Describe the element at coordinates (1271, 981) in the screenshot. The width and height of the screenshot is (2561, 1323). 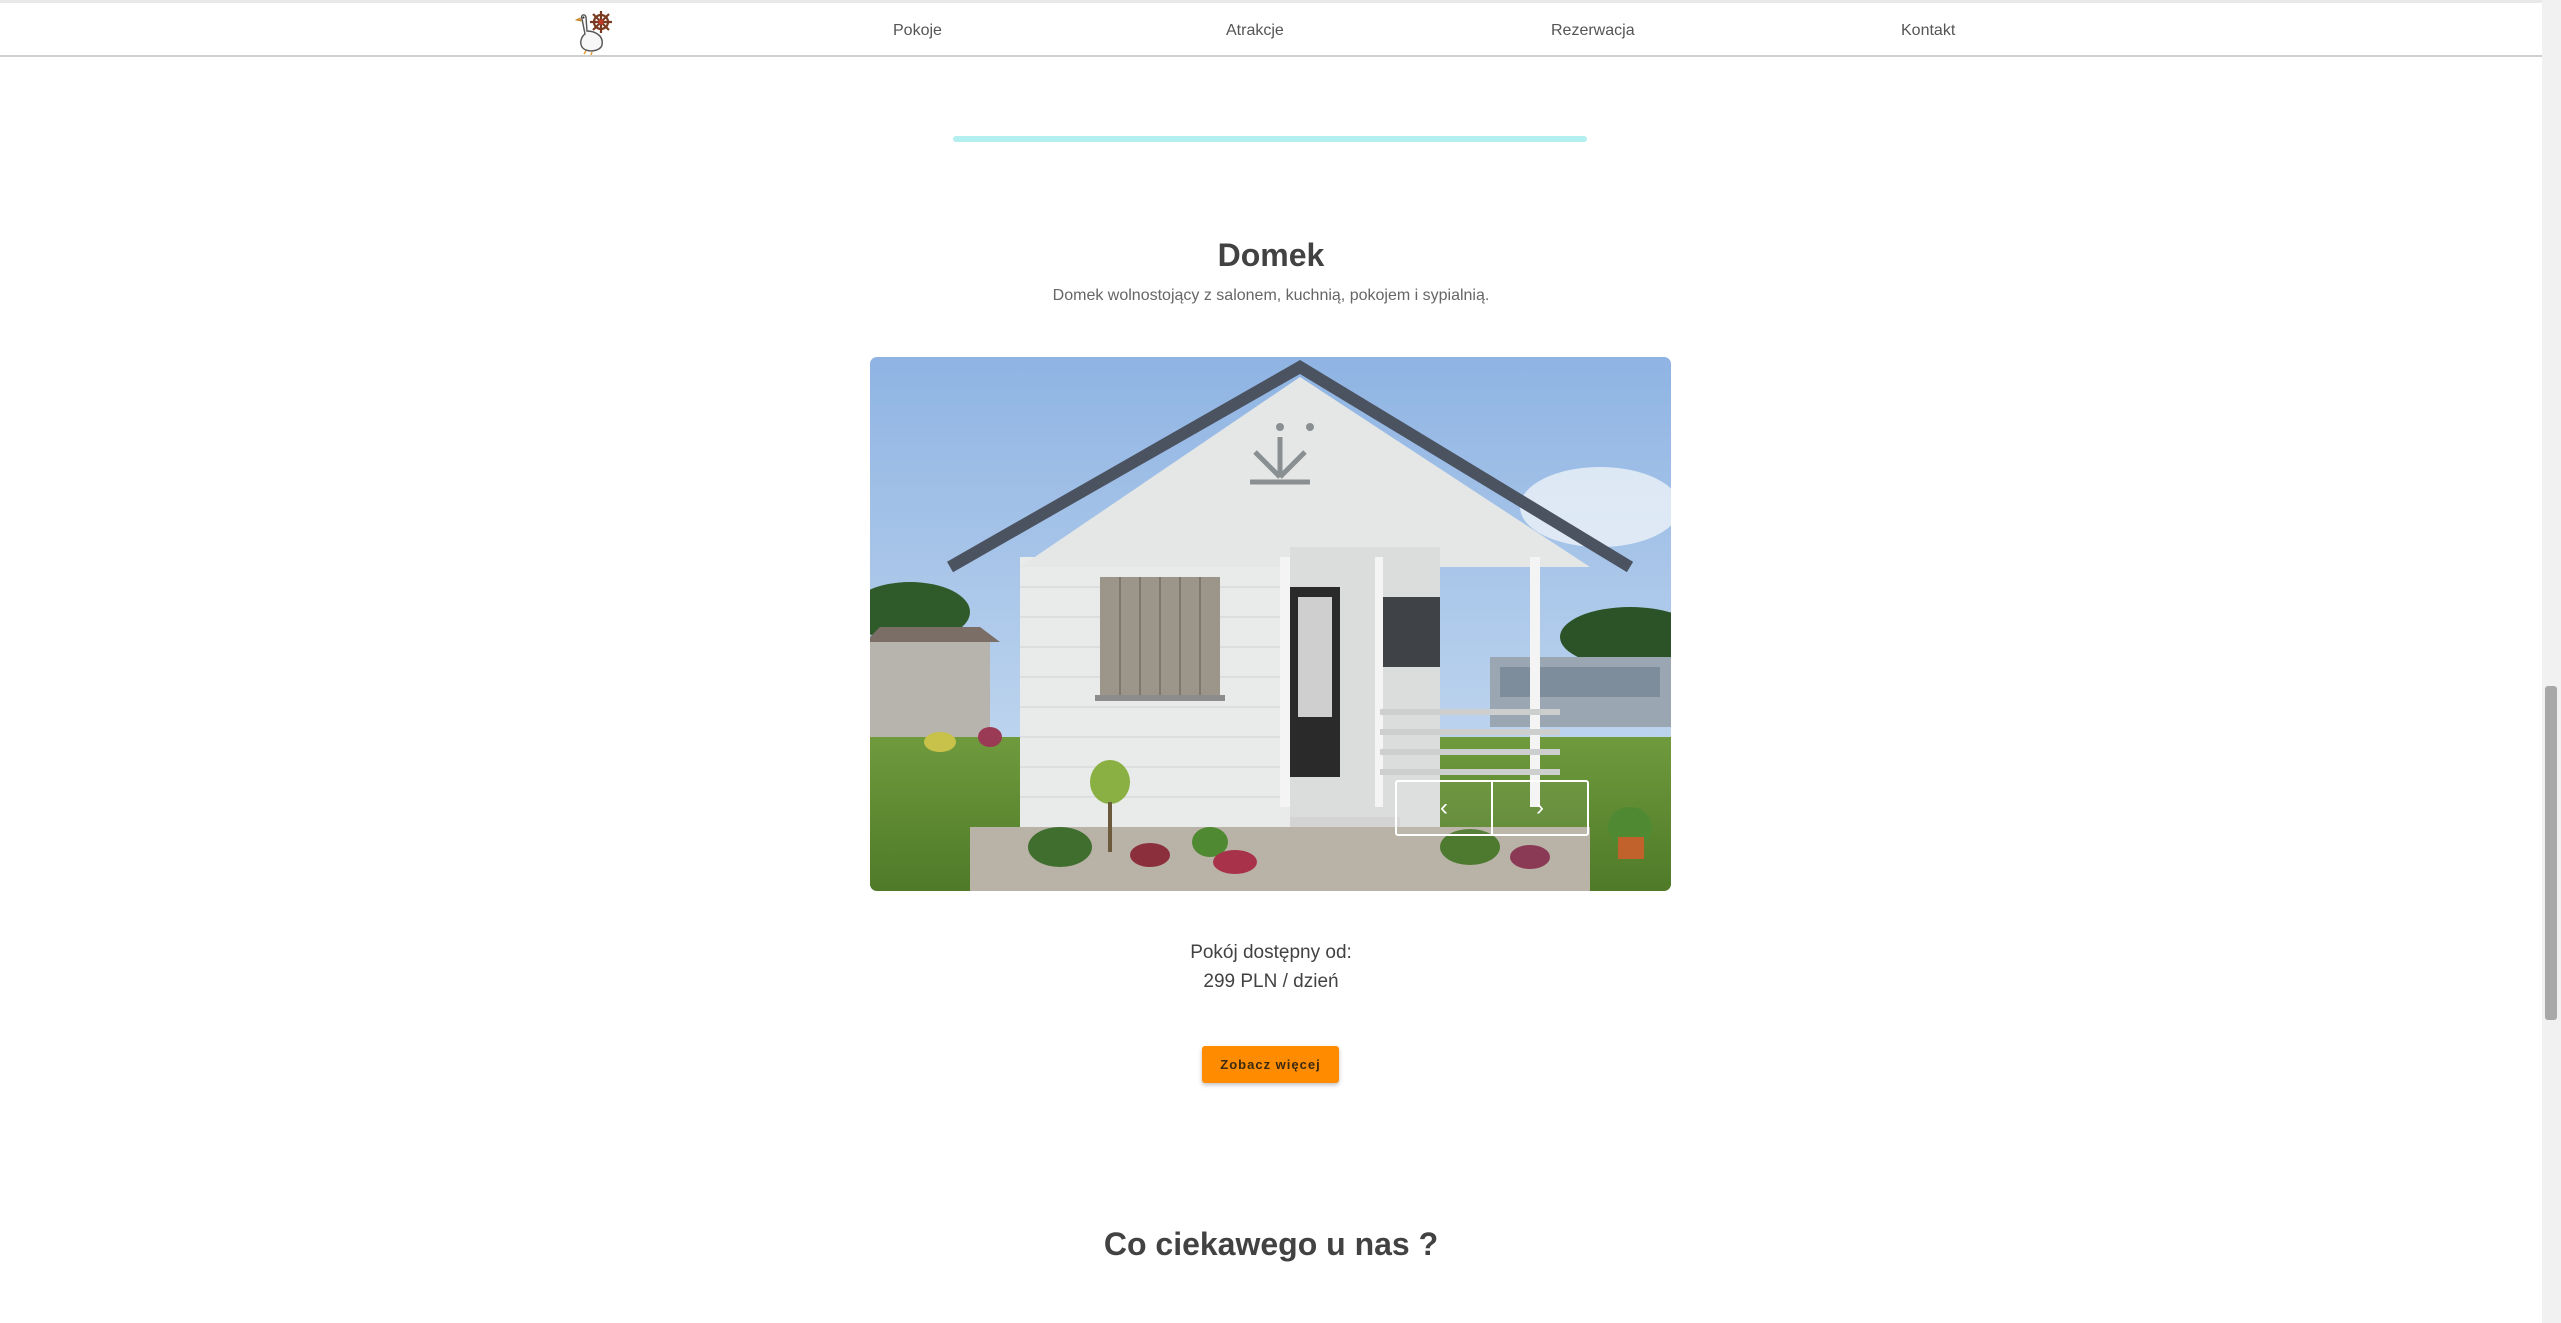
I see `price-value: 299 PLN / dzień` at that location.